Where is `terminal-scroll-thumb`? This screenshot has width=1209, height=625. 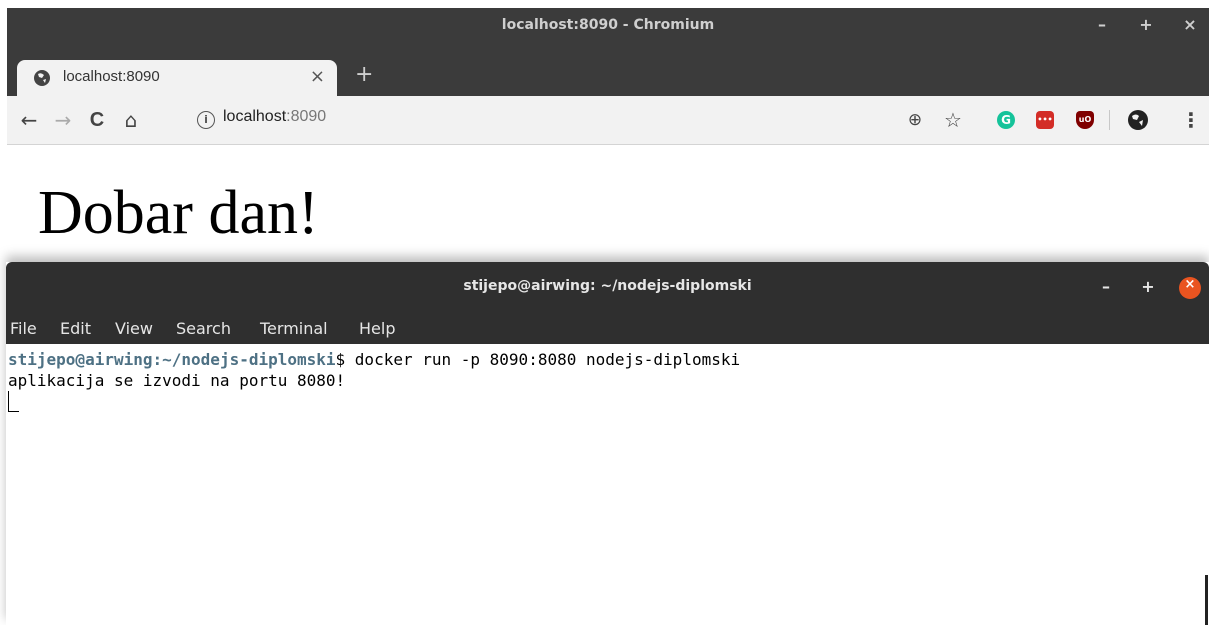 terminal-scroll-thumb is located at coordinates (1206, 600).